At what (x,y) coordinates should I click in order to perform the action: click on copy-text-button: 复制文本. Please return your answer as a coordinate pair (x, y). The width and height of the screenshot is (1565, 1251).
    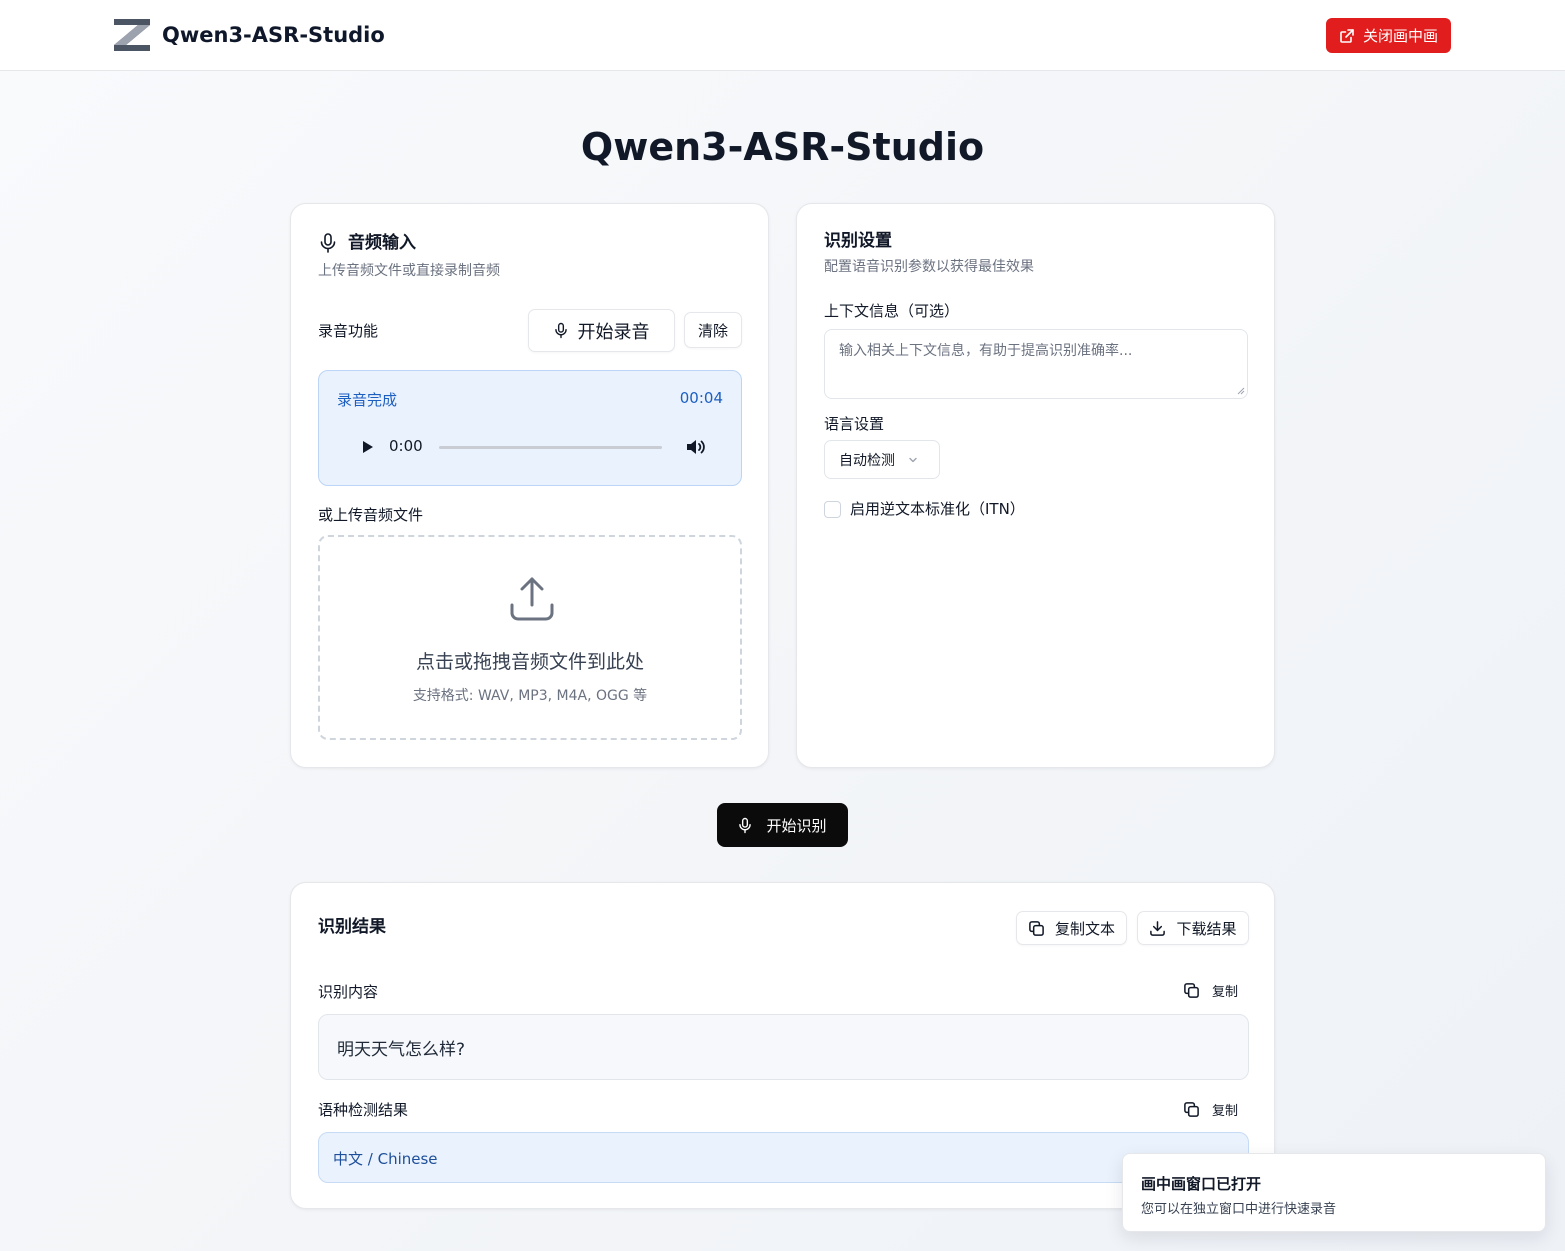
    Looking at the image, I should click on (1071, 928).